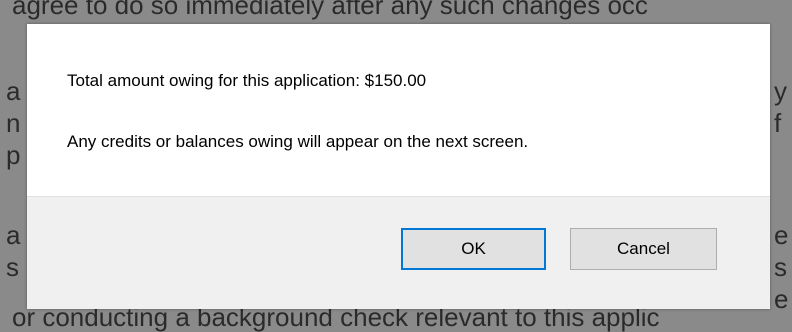 This screenshot has height=332, width=792. I want to click on background-fragment: y, so click(780, 91).